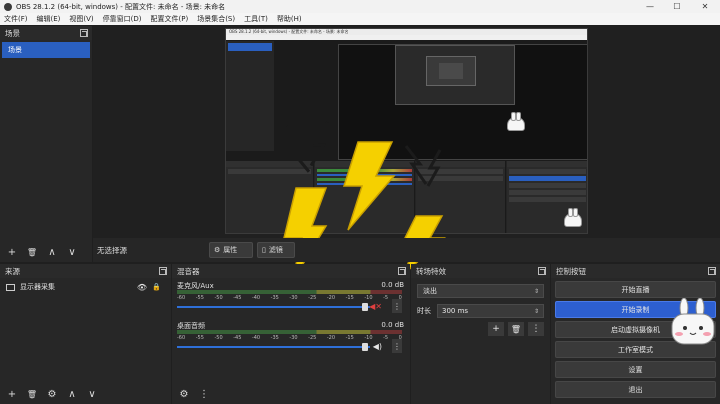  Describe the element at coordinates (369, 186) in the screenshot. I see `lightning-bolt-icon` at that location.